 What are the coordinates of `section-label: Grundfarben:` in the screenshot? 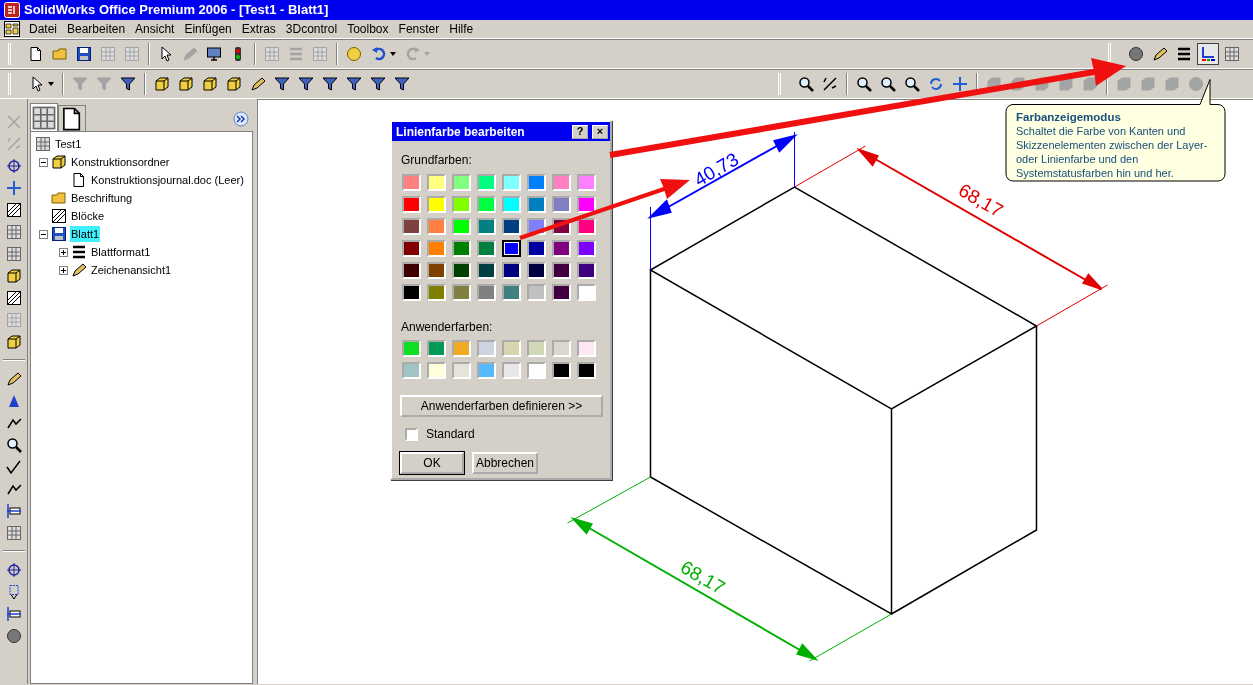 It's located at (436, 160).